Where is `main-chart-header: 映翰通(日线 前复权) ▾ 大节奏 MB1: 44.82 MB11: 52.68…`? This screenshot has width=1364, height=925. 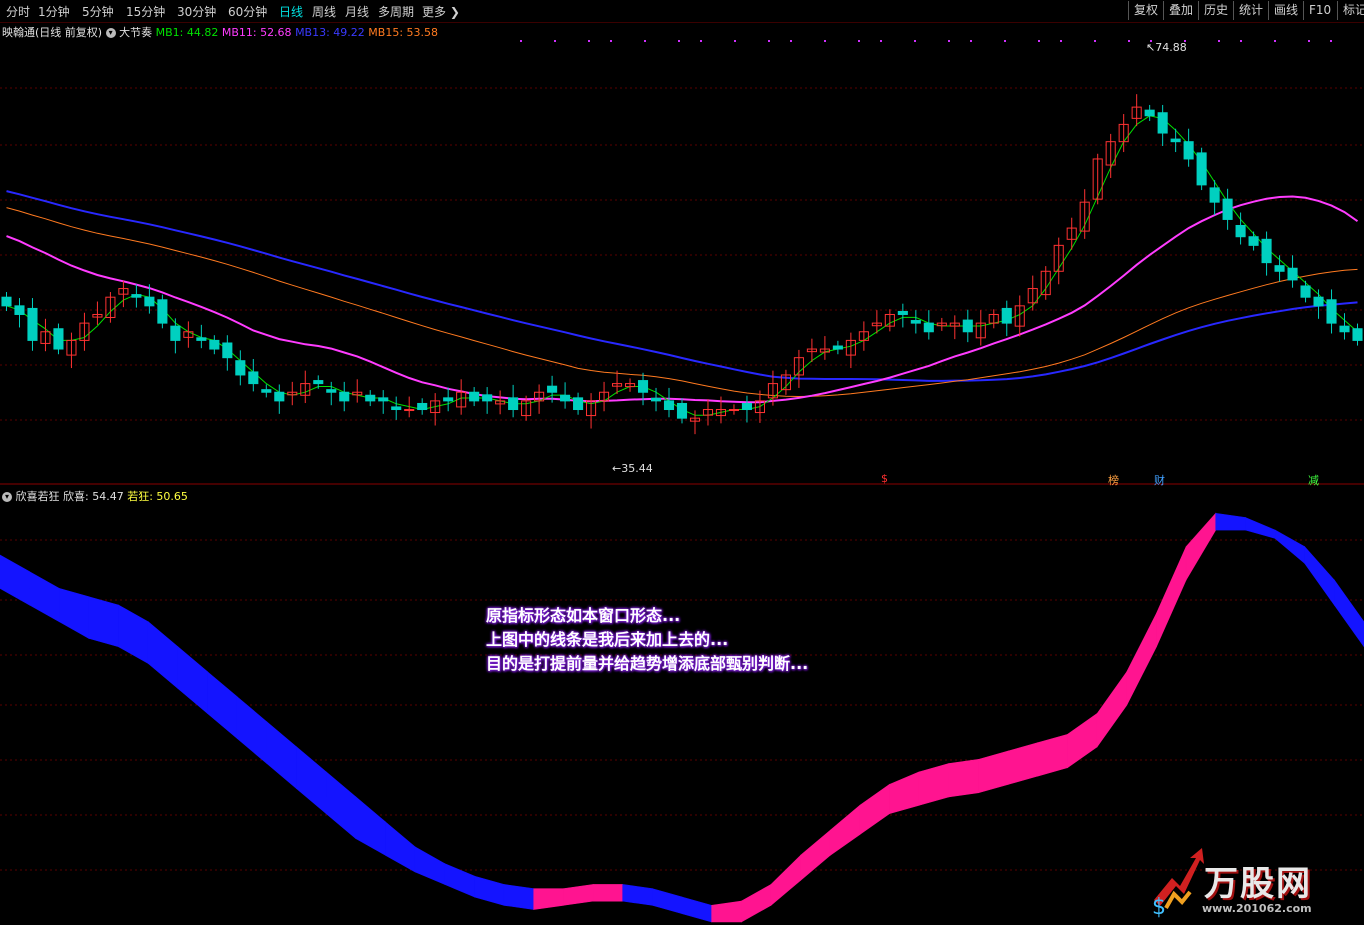
main-chart-header: 映翰通(日线 前复权) ▾ 大节奏 MB1: 44.82 MB11: 52.68… is located at coordinates (220, 32).